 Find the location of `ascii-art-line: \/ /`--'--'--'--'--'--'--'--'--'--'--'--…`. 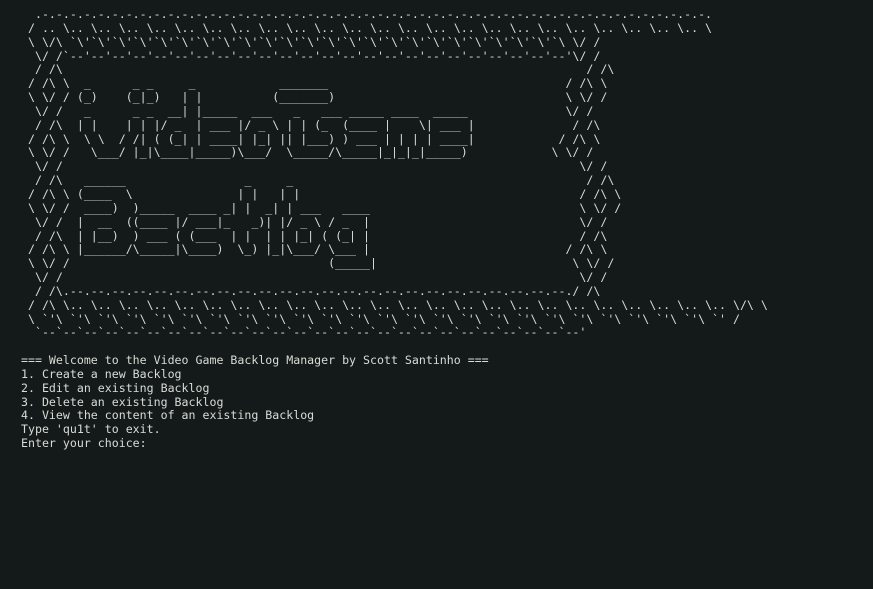

ascii-art-line: \/ /`--'--'--'--'--'--'--'--'--'--'--'--… is located at coordinates (311, 55).